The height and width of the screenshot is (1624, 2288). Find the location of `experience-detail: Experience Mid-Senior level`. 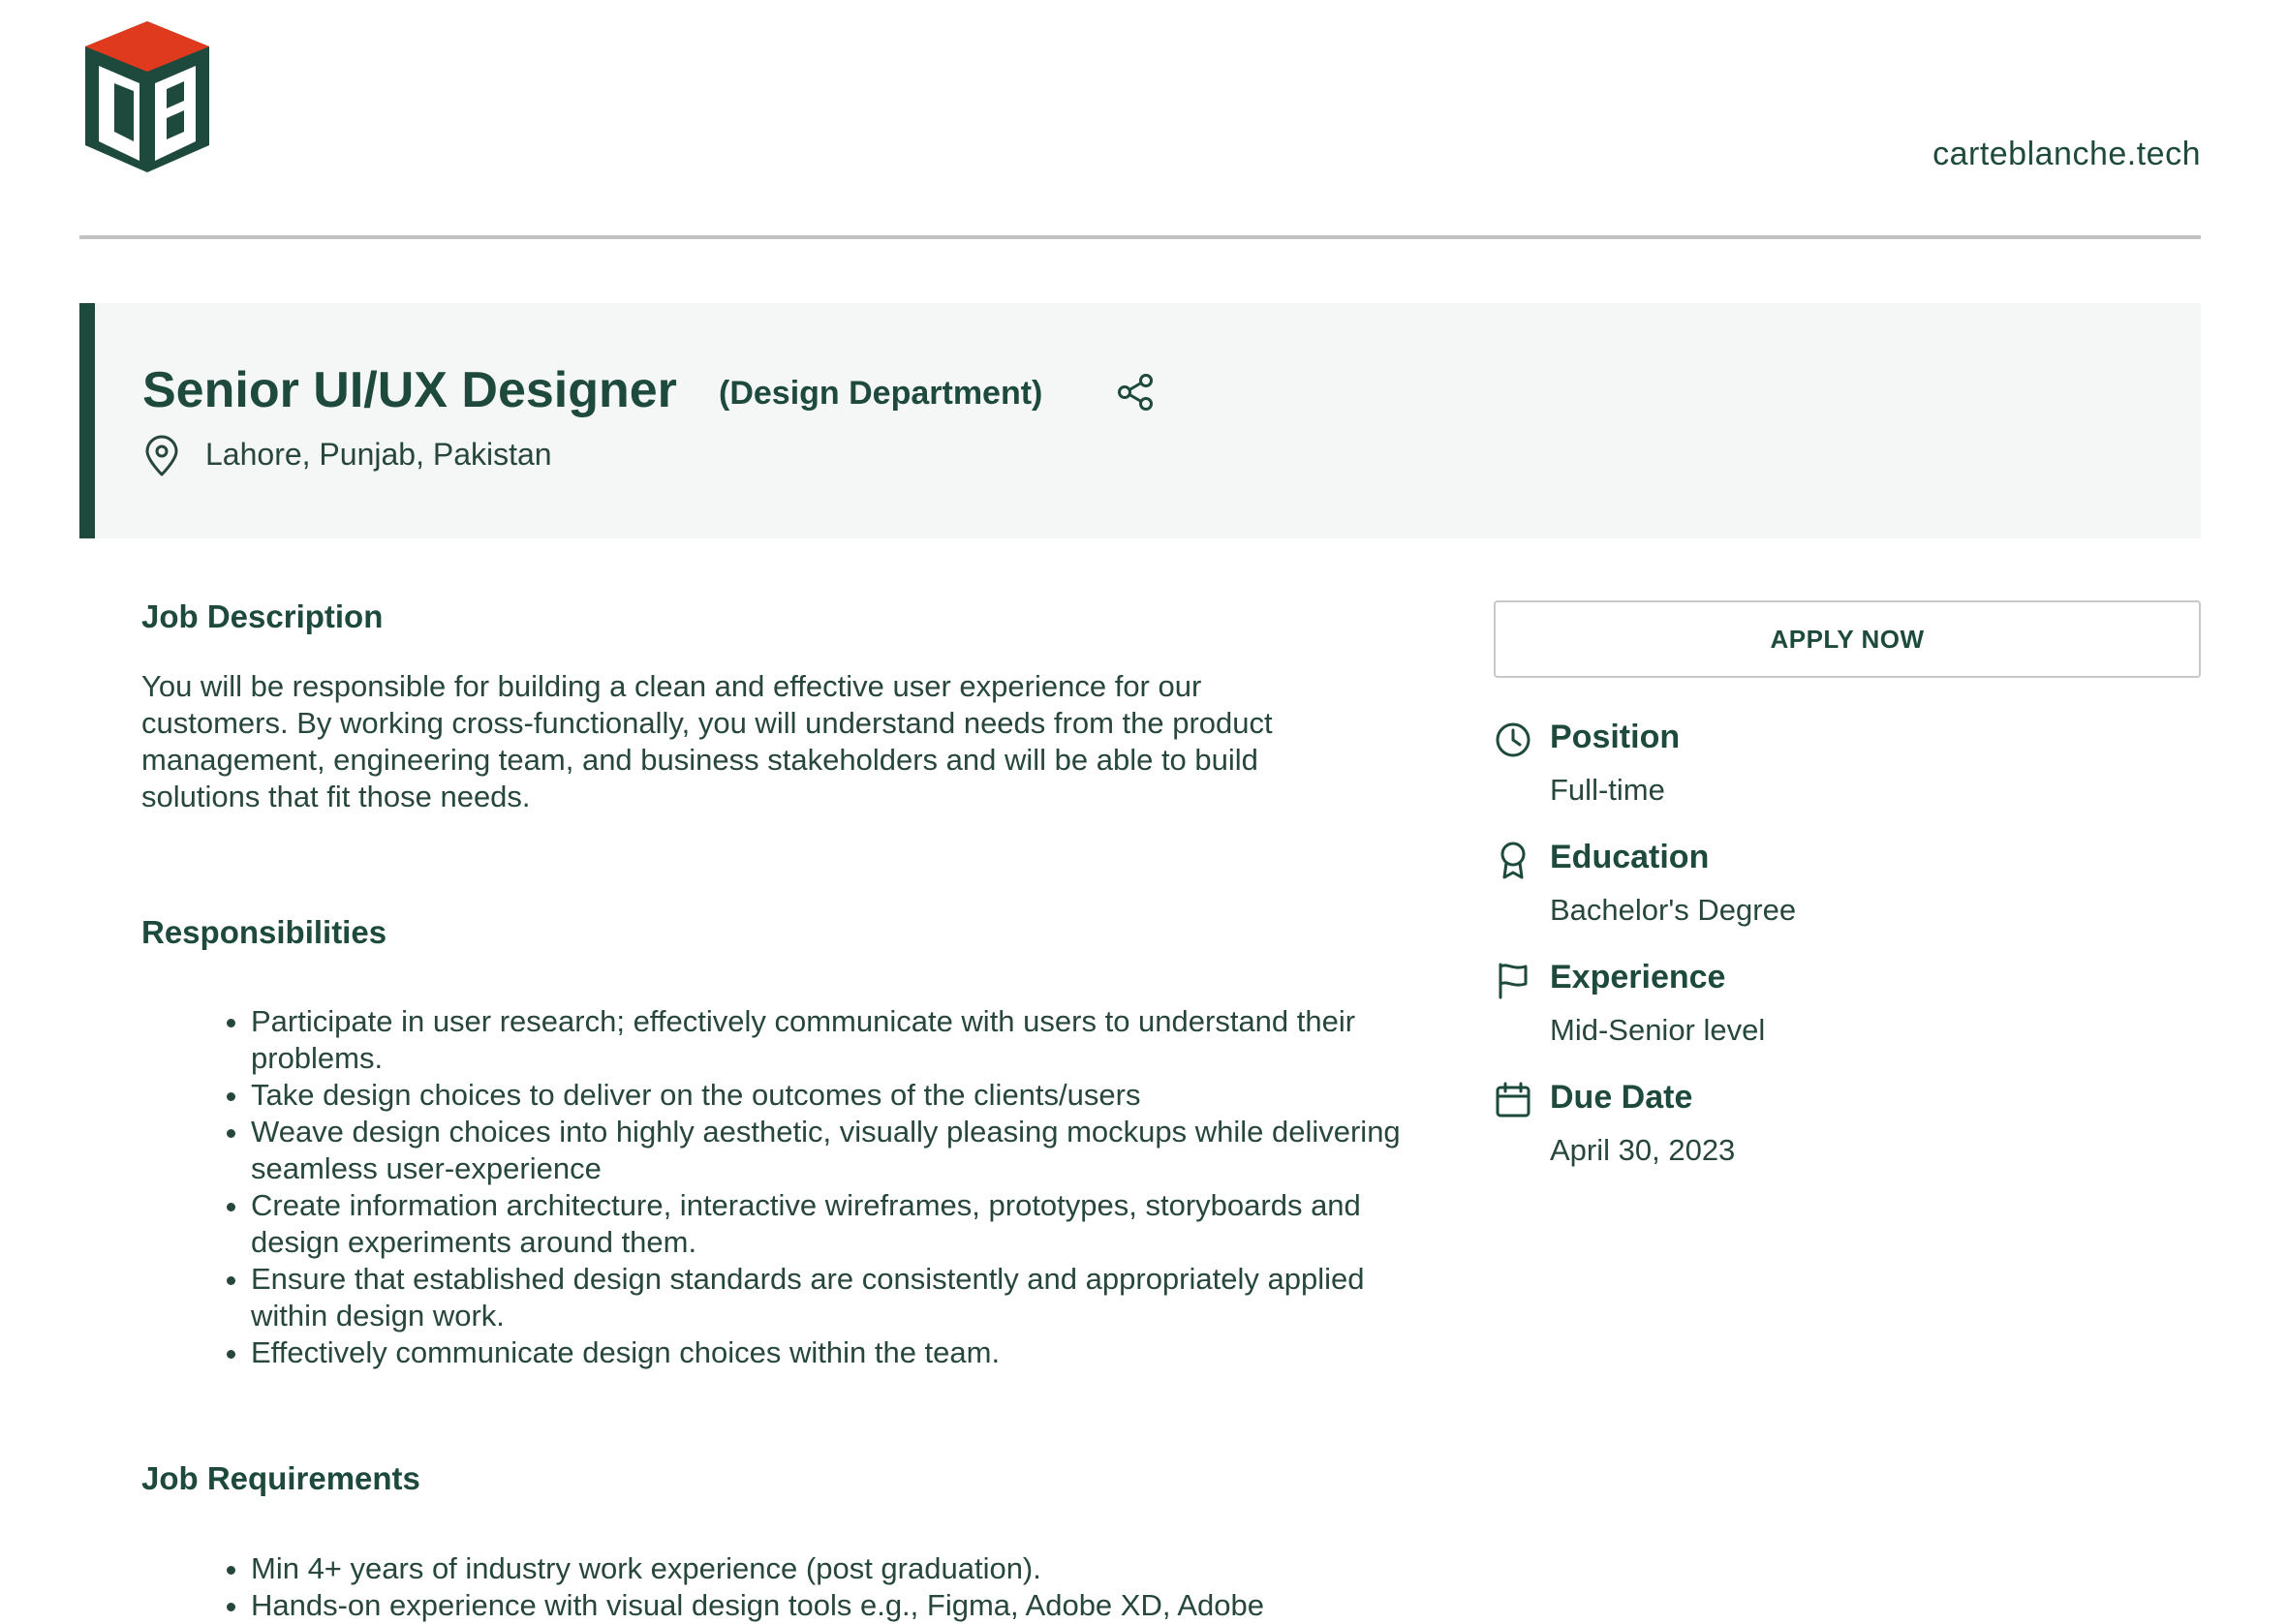

experience-detail: Experience Mid-Senior level is located at coordinates (1833, 1012).